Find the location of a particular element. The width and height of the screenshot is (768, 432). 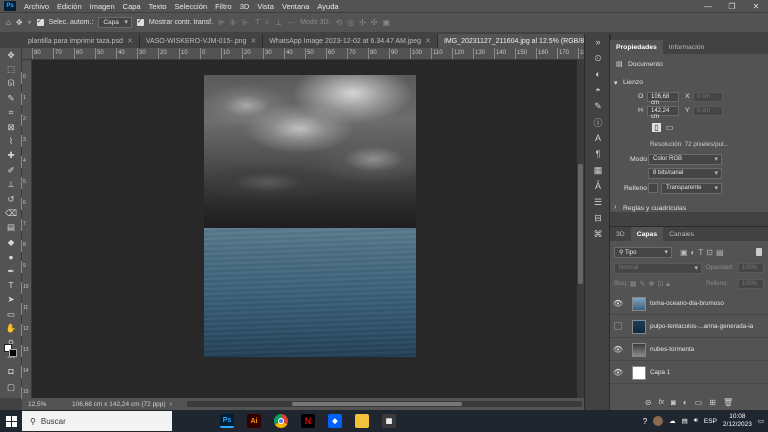

frame-tool-icon: ⊠ is located at coordinates (11, 127).